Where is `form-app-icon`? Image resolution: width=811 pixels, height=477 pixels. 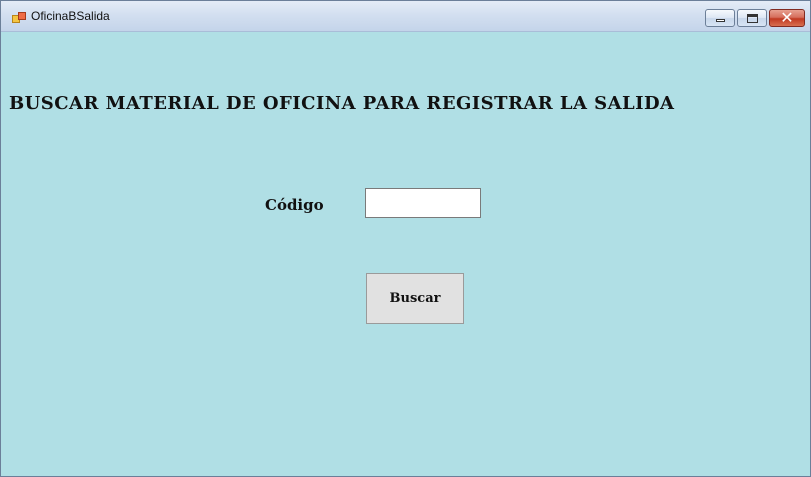 form-app-icon is located at coordinates (19, 18).